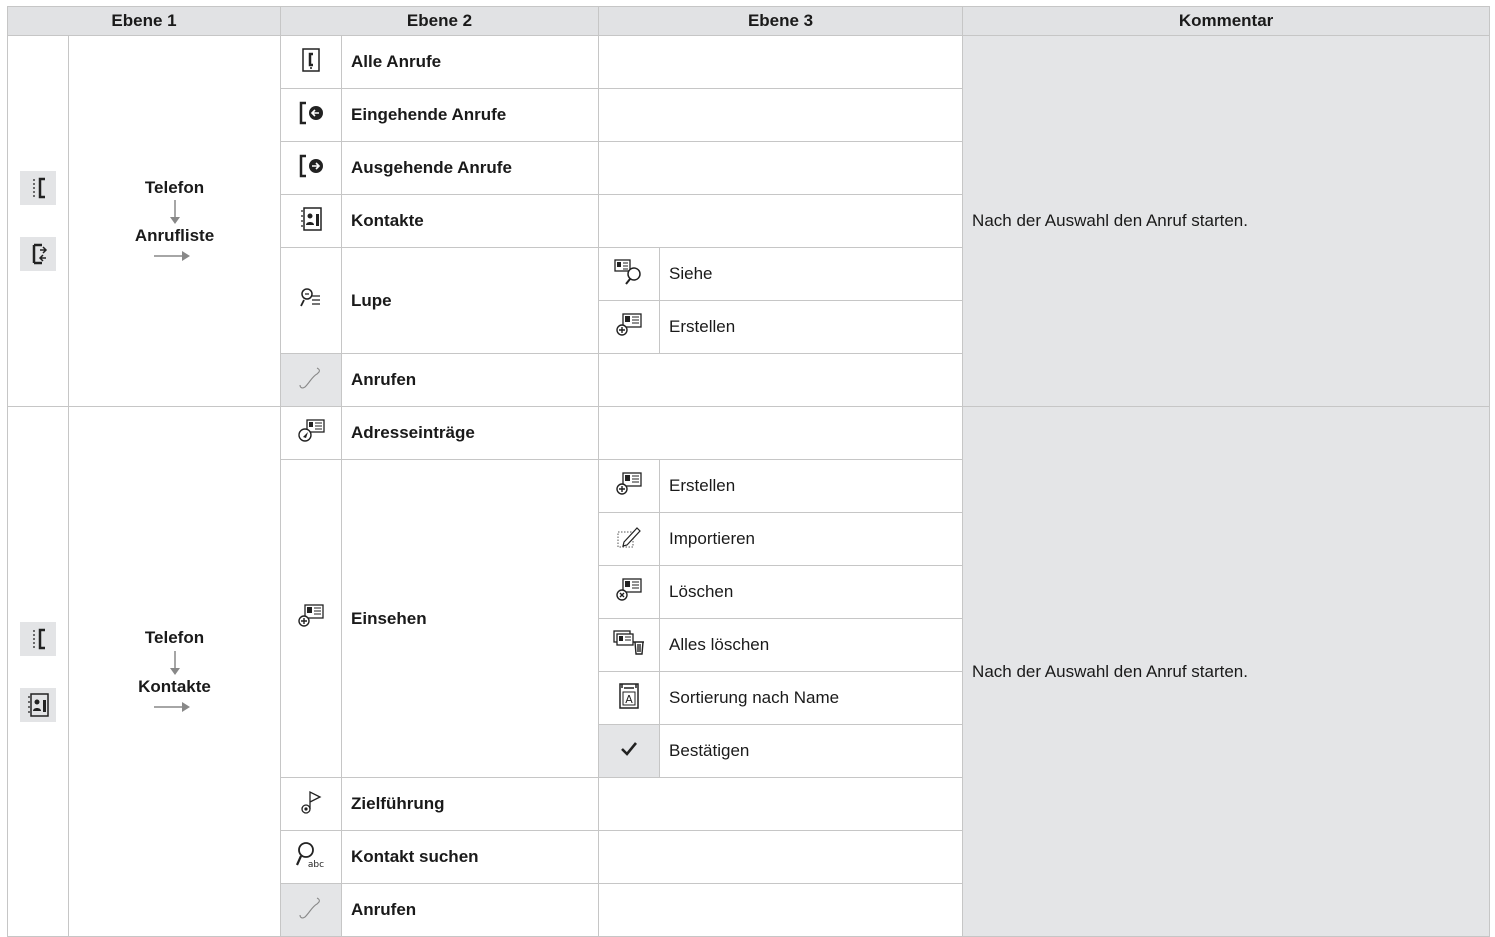 The width and height of the screenshot is (1495, 937). Describe the element at coordinates (470, 62) in the screenshot. I see `menu-item-alle-anrufe: Alle Anrufe` at that location.